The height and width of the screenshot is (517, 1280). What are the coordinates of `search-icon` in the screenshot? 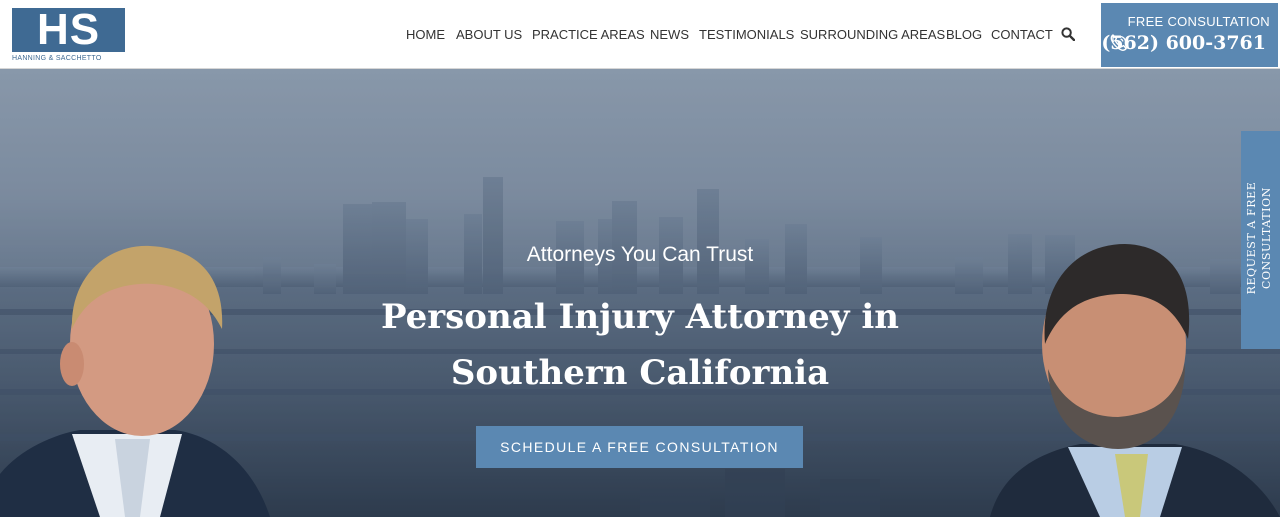 It's located at (1068, 34).